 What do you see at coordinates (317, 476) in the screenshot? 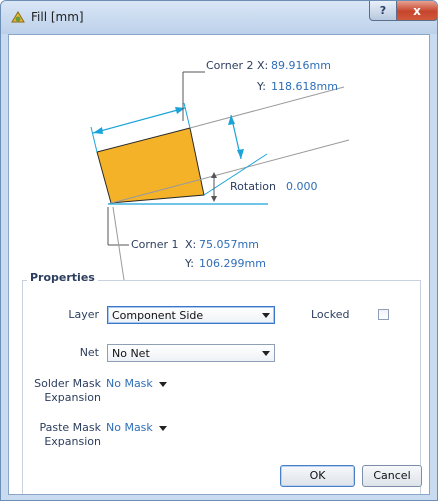
I see `ok-button: OK` at bounding box center [317, 476].